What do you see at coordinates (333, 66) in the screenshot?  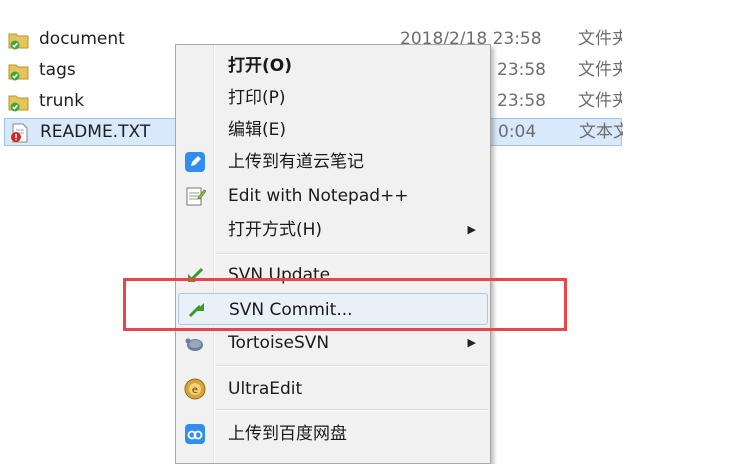 I see `menu-item-open: 打开(O)` at bounding box center [333, 66].